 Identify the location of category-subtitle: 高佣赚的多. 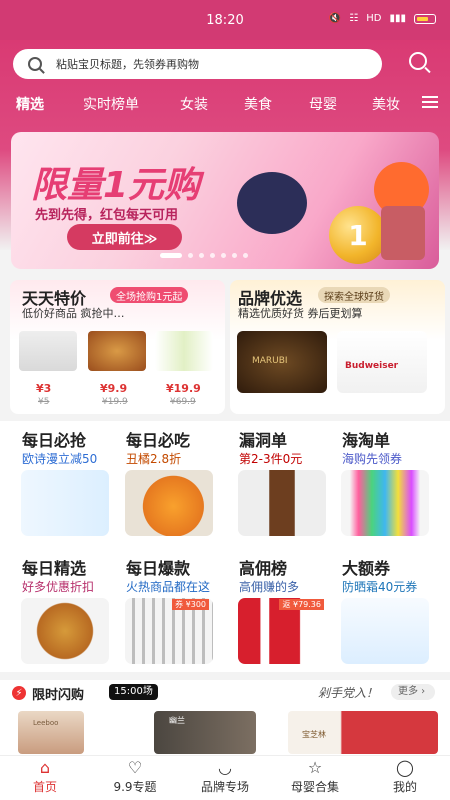
(269, 587).